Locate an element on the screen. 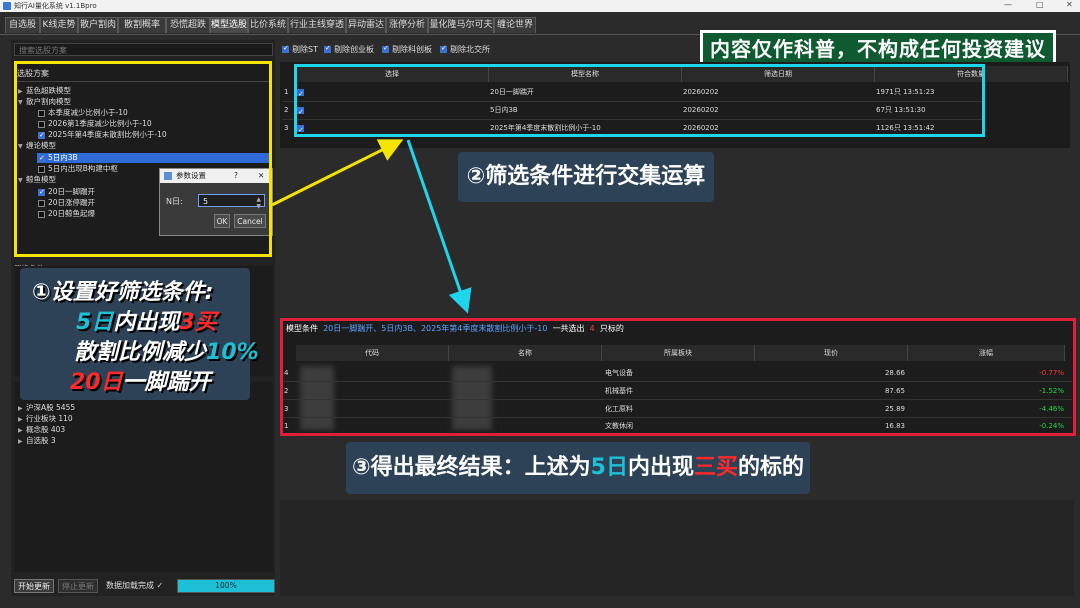 This screenshot has width=1080, height=608. empty-panel is located at coordinates (677, 548).